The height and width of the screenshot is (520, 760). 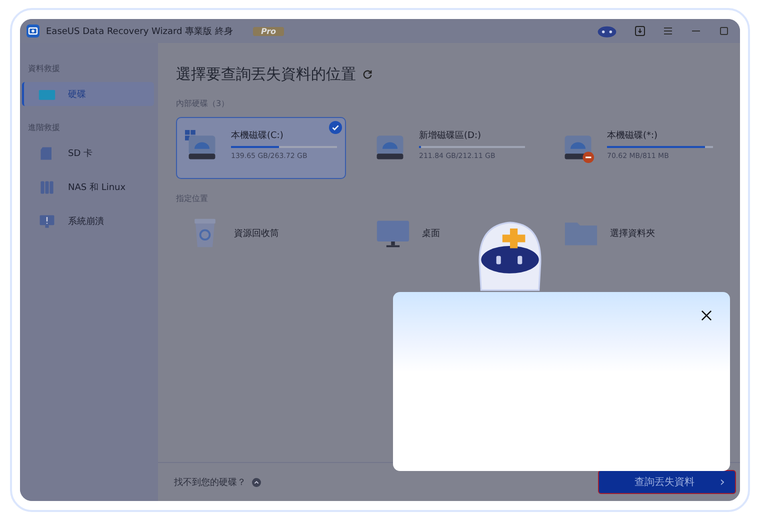 What do you see at coordinates (88, 221) in the screenshot?
I see `sidebar-item: 系統崩潰` at bounding box center [88, 221].